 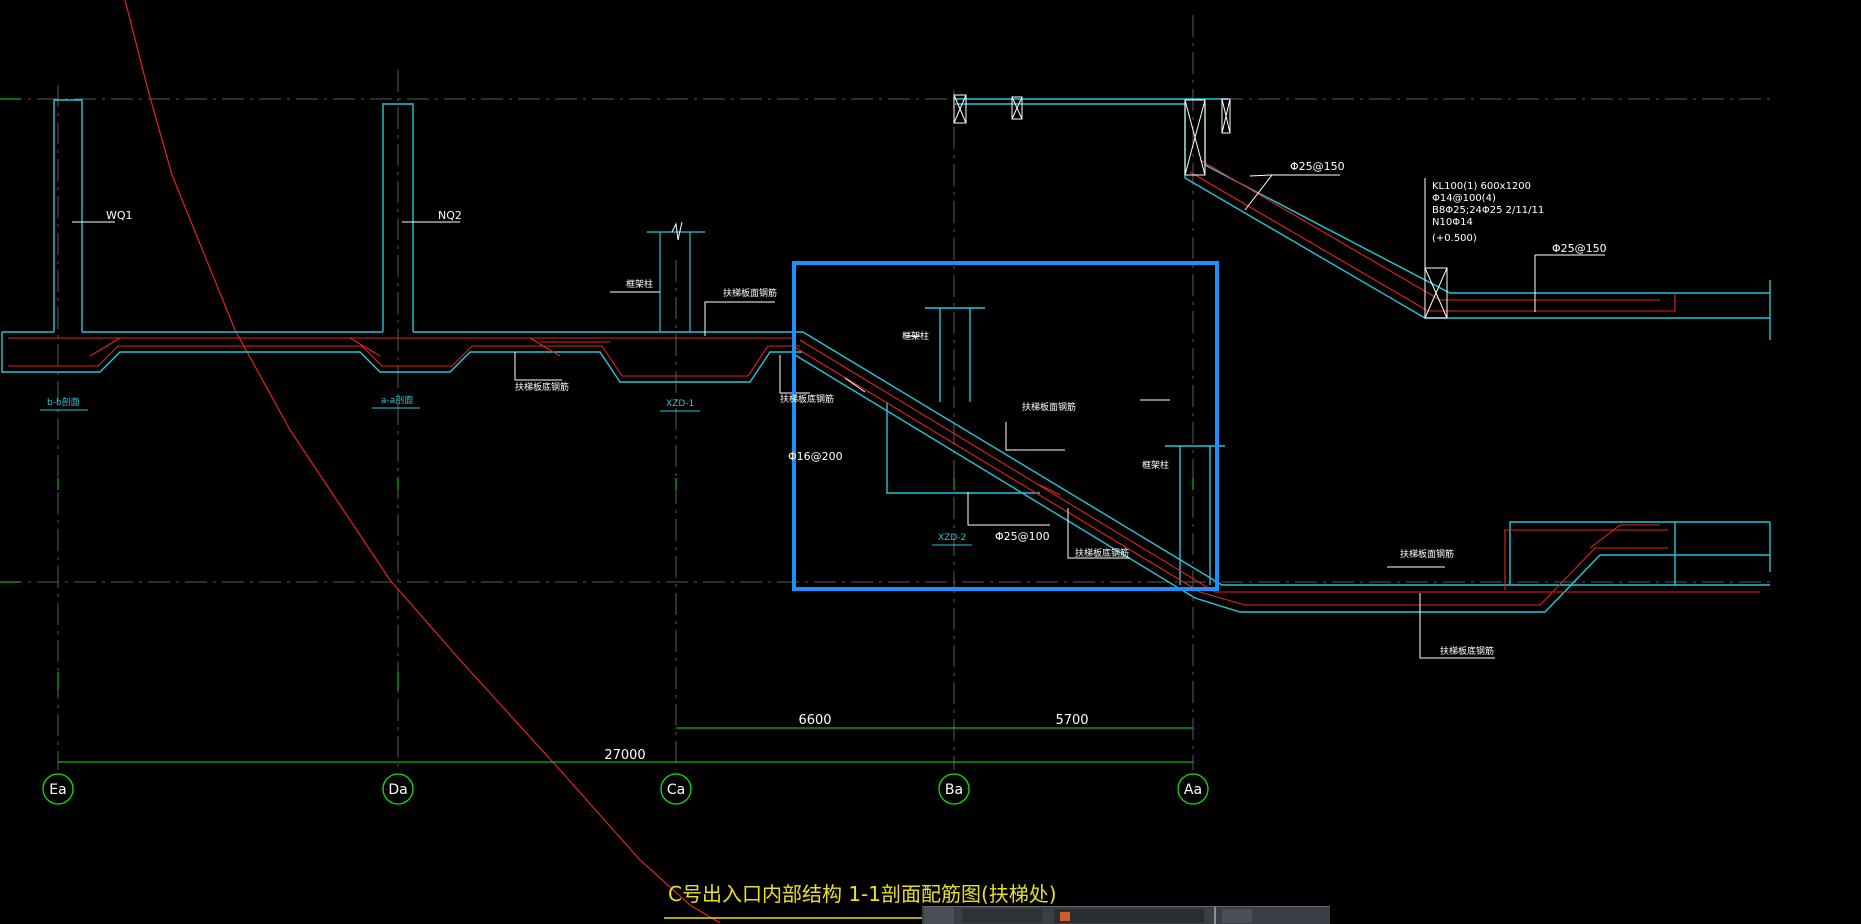 What do you see at coordinates (1579, 248) in the screenshot?
I see `label-rebar-r2: Φ25@150` at bounding box center [1579, 248].